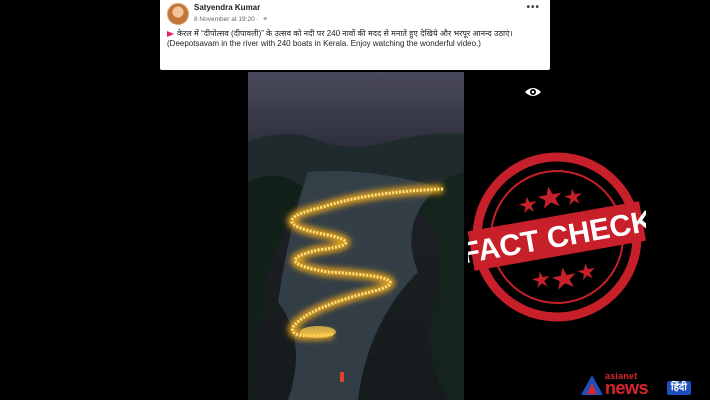  I want to click on red-light, so click(342, 377).